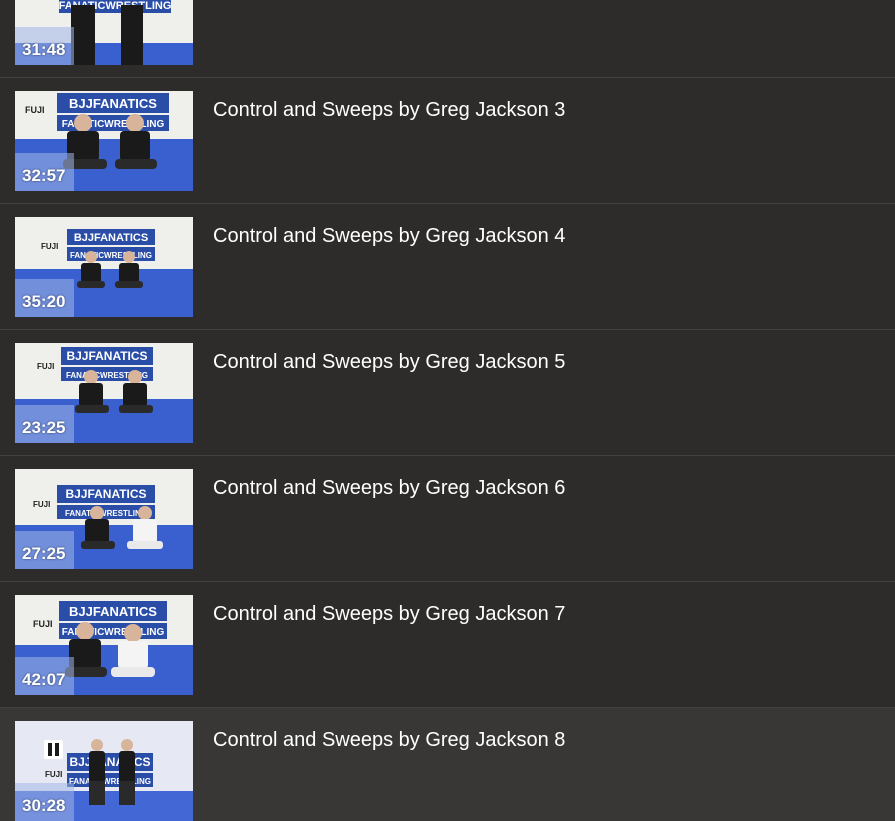 Image resolution: width=895 pixels, height=821 pixels. What do you see at coordinates (44, 175) in the screenshot?
I see `video-duration: 32:57` at bounding box center [44, 175].